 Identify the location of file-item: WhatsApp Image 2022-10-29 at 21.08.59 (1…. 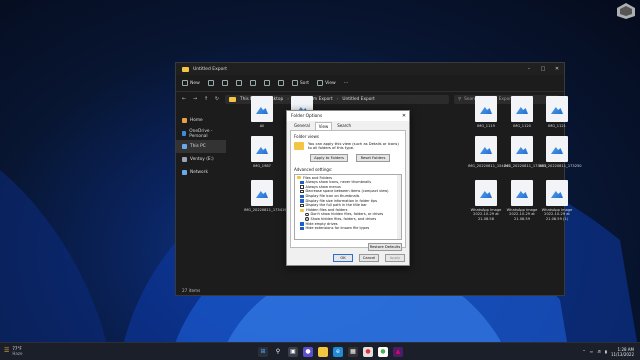
(557, 200).